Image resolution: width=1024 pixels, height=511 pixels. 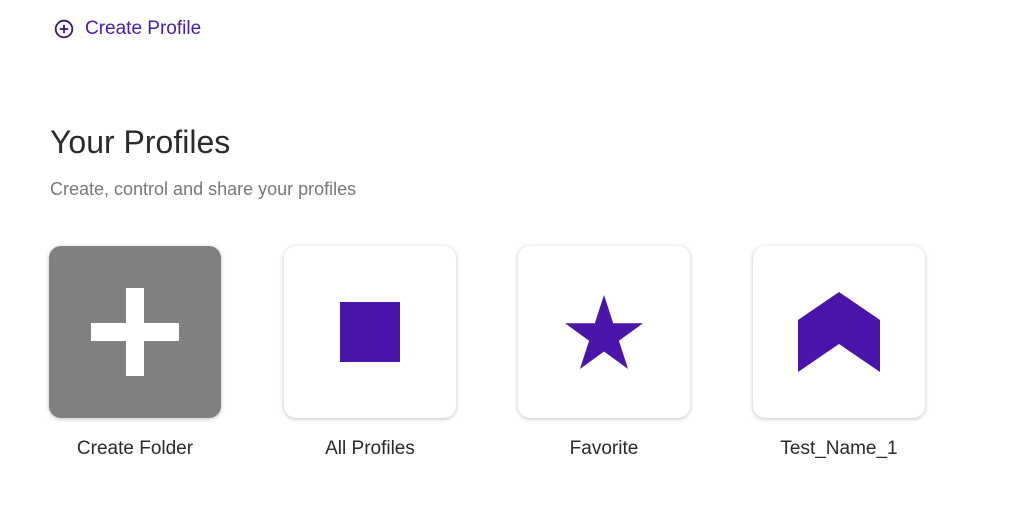 I want to click on test-name-1-card, so click(x=839, y=332).